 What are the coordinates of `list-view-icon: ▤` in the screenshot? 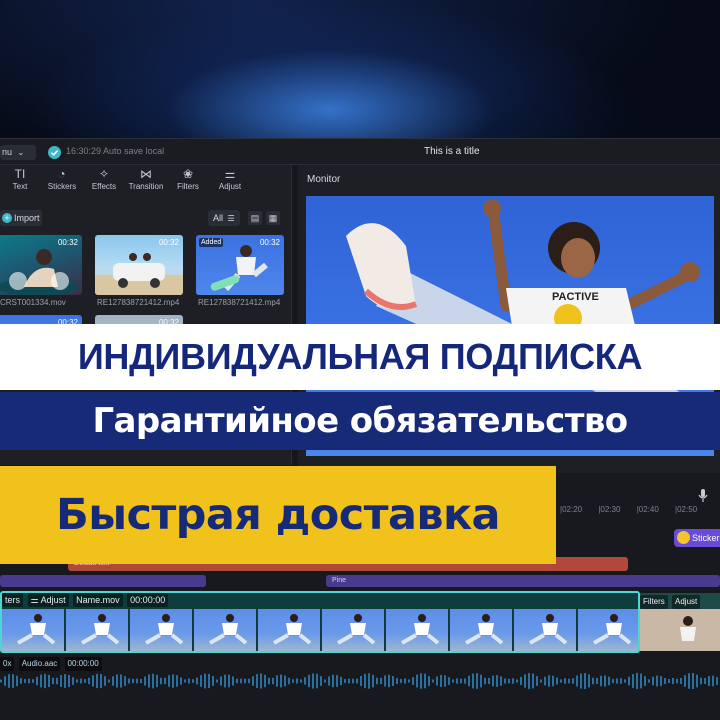 It's located at (255, 218).